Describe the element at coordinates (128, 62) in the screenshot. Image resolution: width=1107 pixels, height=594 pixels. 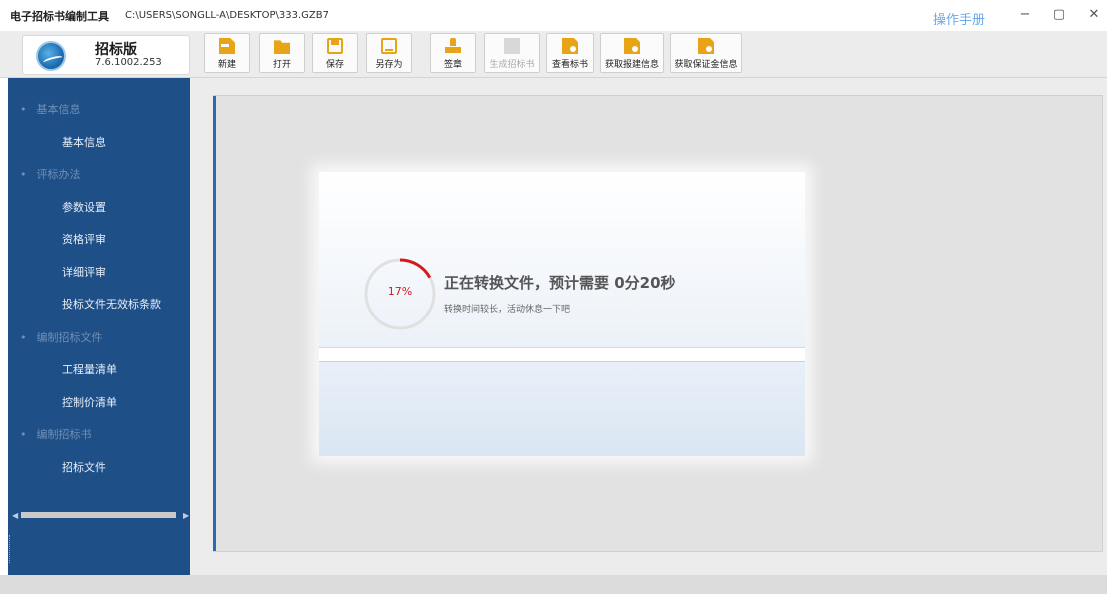
I see `version-label: 7.6.1002.253` at that location.